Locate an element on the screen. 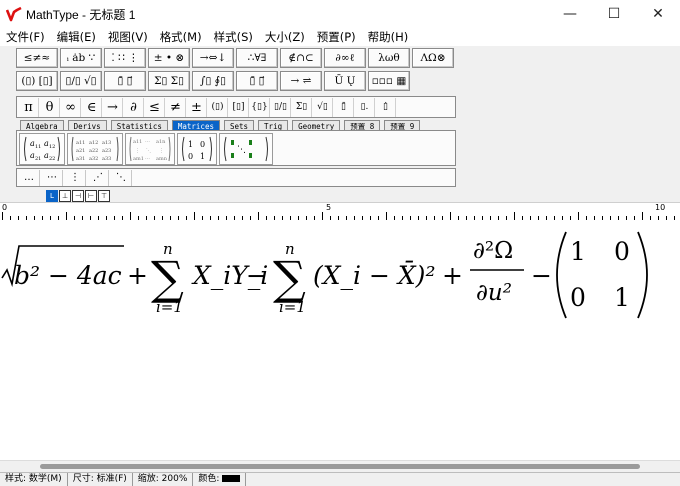  matrix-cell-1-2: 0 is located at coordinates (622, 251).